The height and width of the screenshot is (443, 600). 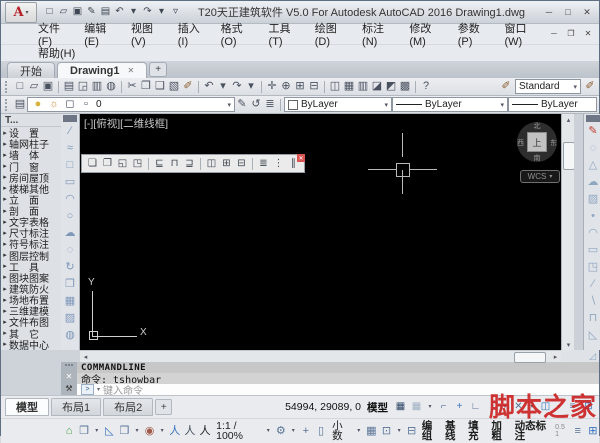 I want to click on toolpalettes-icon: ▥, so click(x=363, y=87).